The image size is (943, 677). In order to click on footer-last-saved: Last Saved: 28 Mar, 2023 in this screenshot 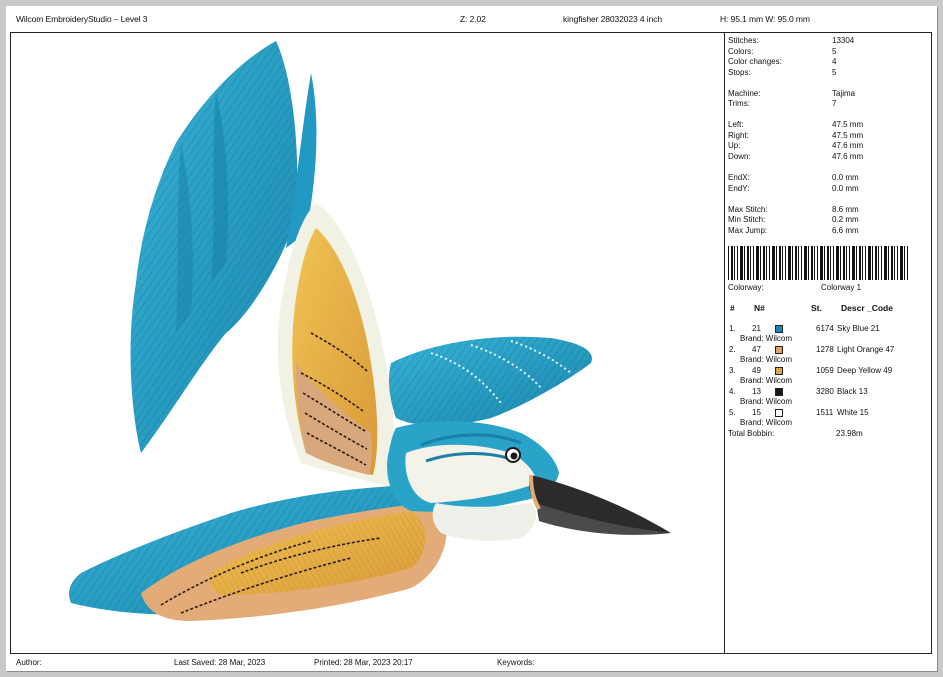, I will do `click(220, 662)`.